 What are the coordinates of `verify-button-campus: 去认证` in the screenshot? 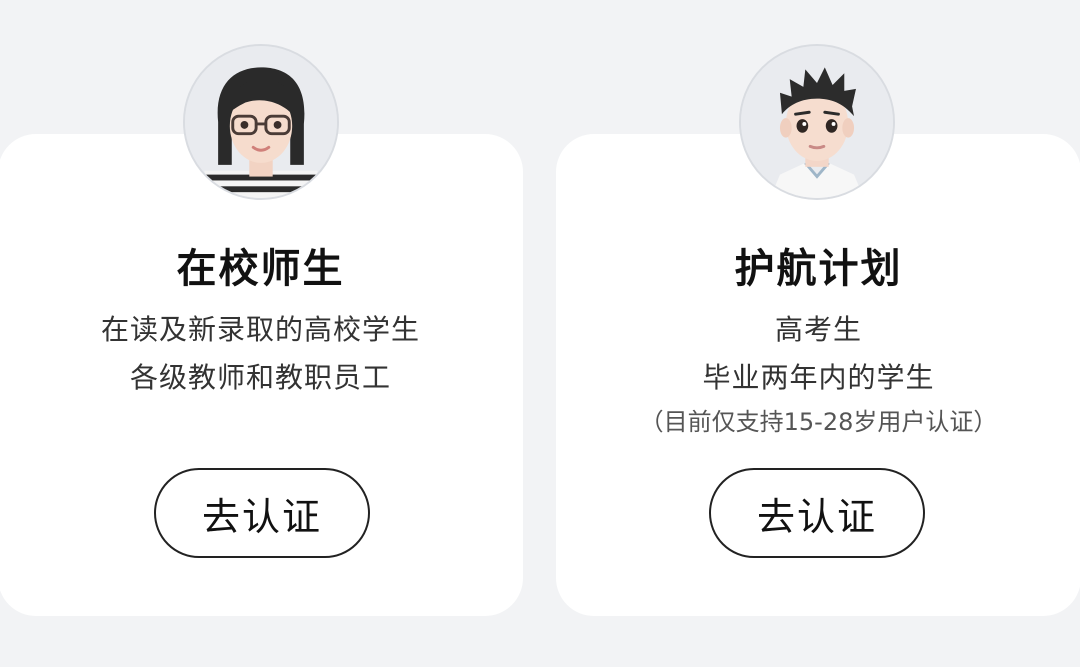 It's located at (262, 513).